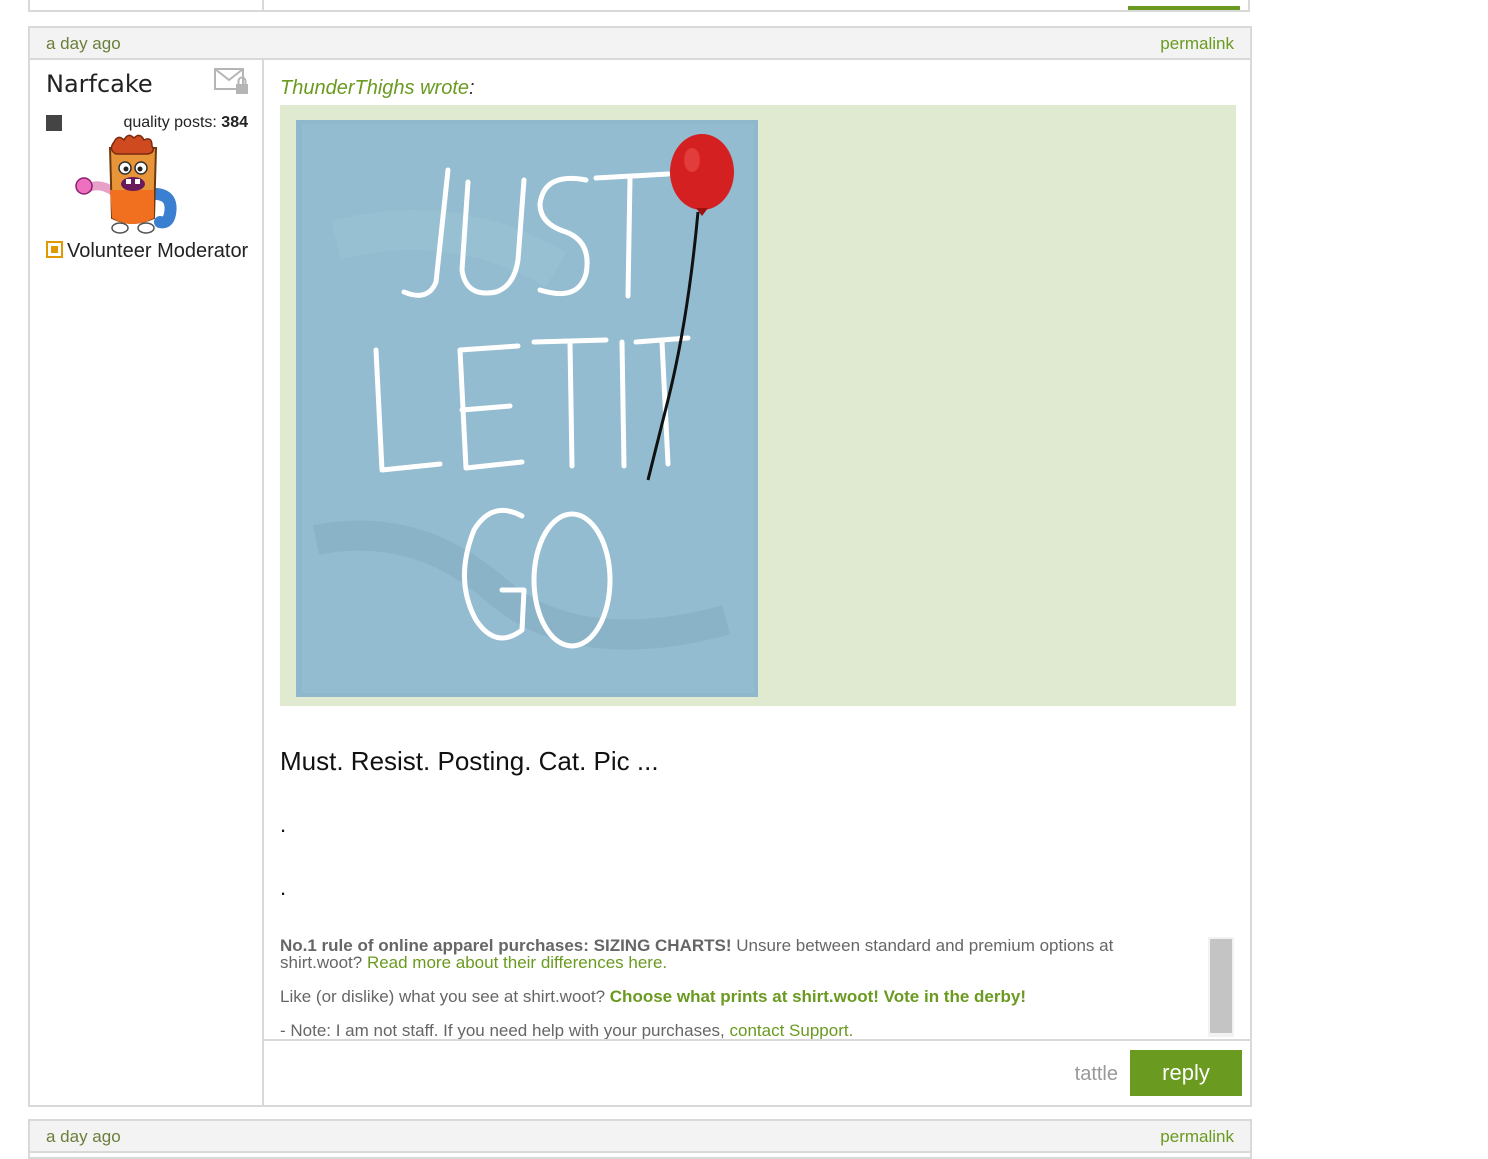 The width and height of the screenshot is (1488, 1159). I want to click on next-forum-post: a day ago permalink, so click(640, 1139).